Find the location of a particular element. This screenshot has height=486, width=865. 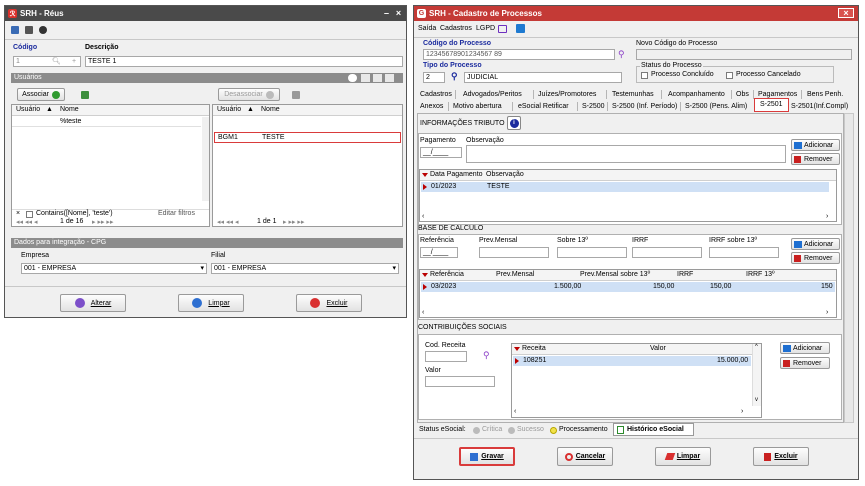

add-icon: + is located at coordinates (74, 61).